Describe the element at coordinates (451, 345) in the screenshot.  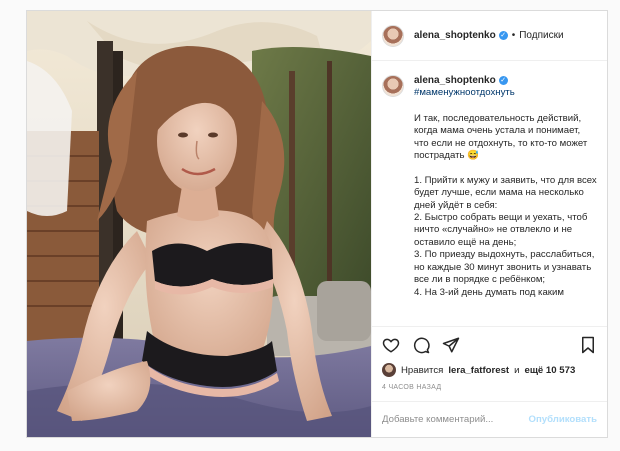
I see `share-icon` at that location.